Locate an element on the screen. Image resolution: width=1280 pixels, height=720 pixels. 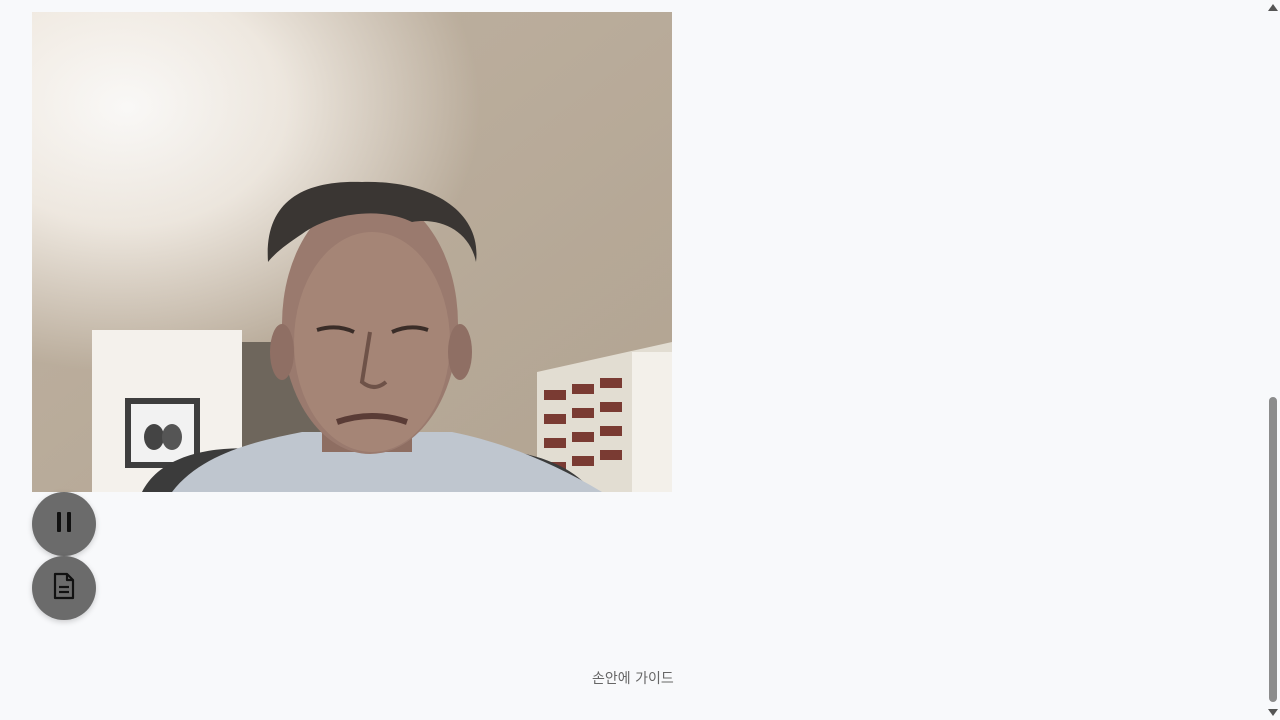
guide-link: 손안에 가이드 is located at coordinates (633, 678).